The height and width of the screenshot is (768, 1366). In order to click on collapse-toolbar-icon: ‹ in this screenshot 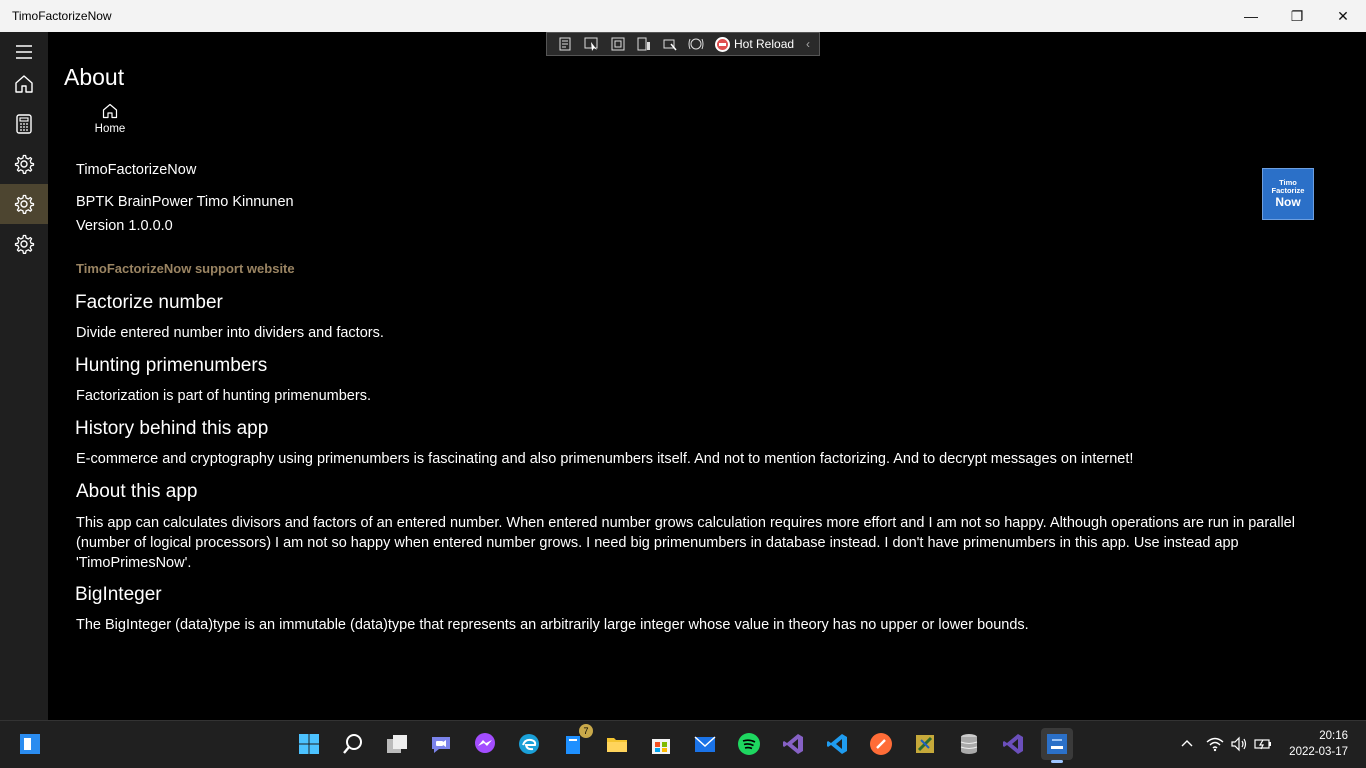, I will do `click(808, 44)`.